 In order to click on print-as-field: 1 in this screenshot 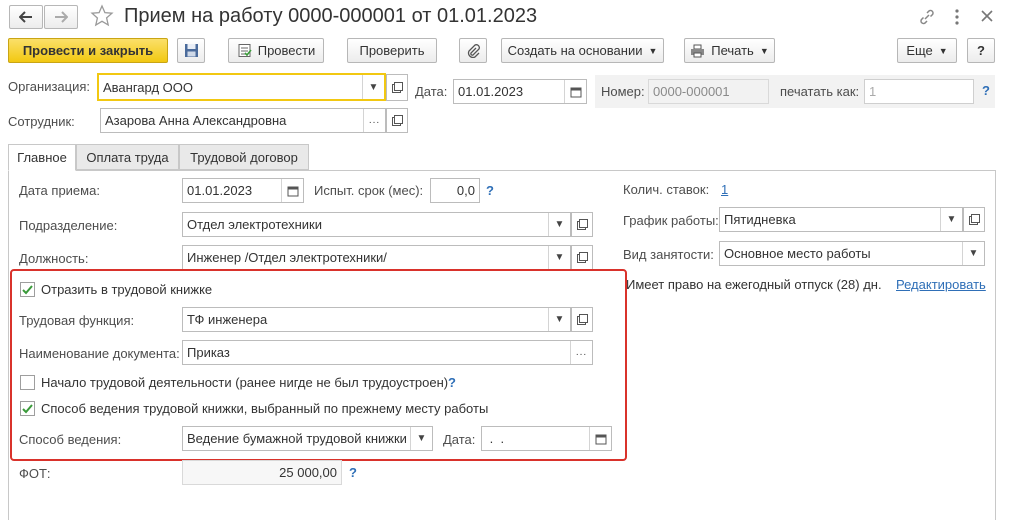, I will do `click(919, 91)`.